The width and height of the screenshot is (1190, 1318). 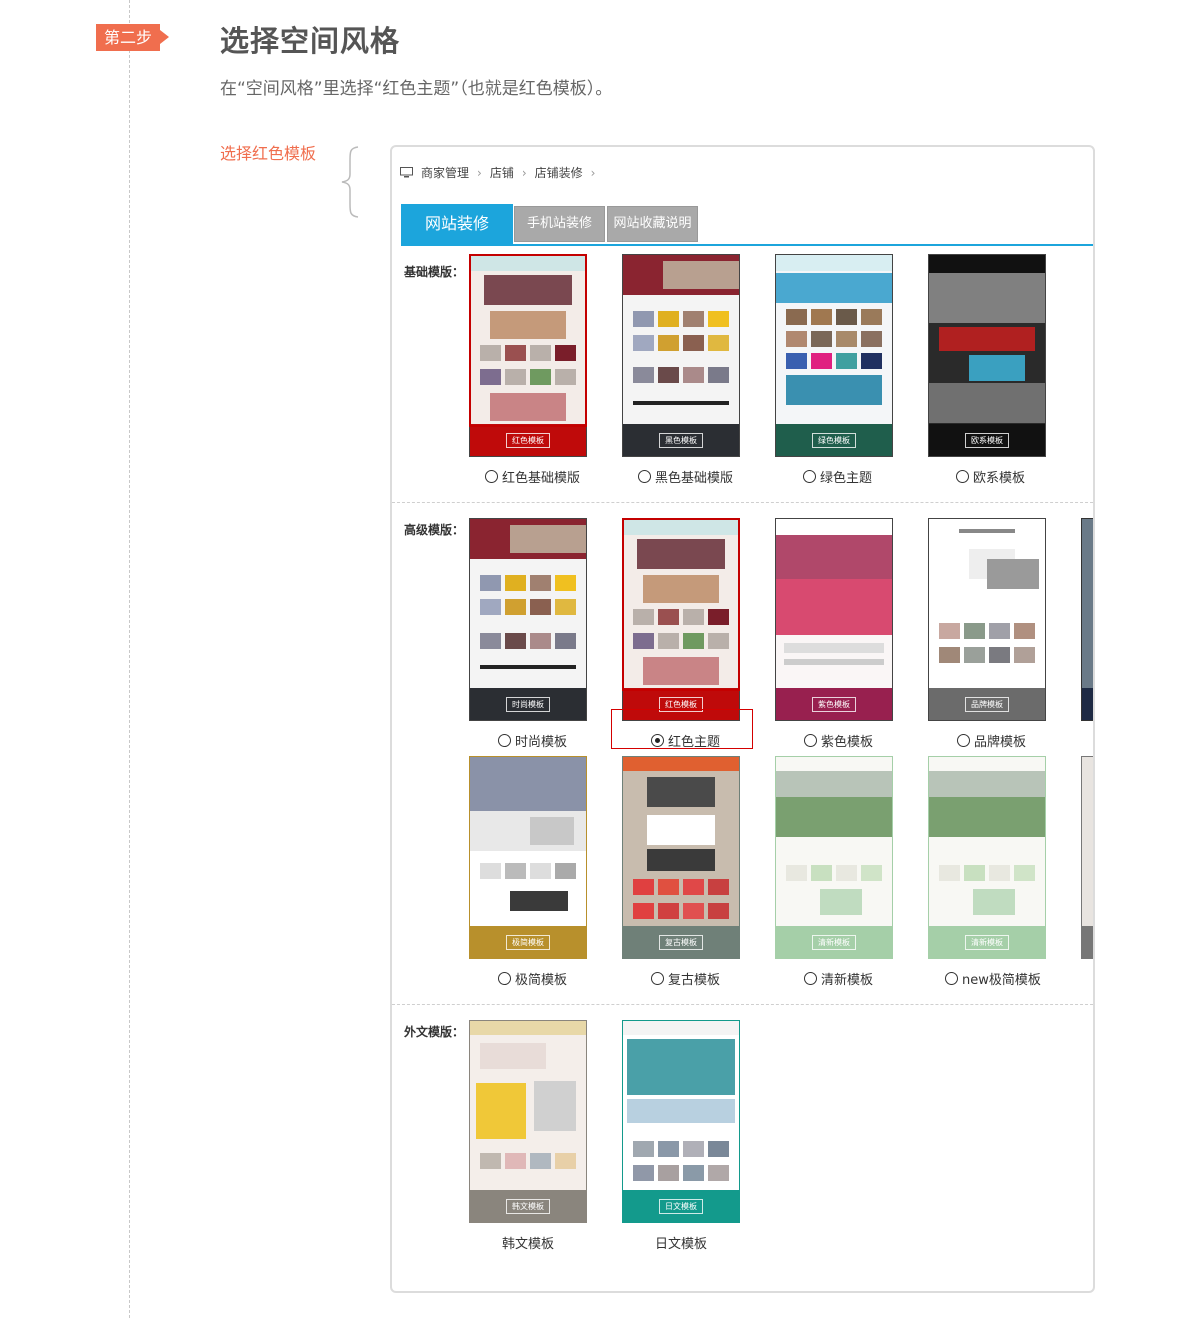 What do you see at coordinates (528, 440) in the screenshot?
I see `template-button: 红色模板` at bounding box center [528, 440].